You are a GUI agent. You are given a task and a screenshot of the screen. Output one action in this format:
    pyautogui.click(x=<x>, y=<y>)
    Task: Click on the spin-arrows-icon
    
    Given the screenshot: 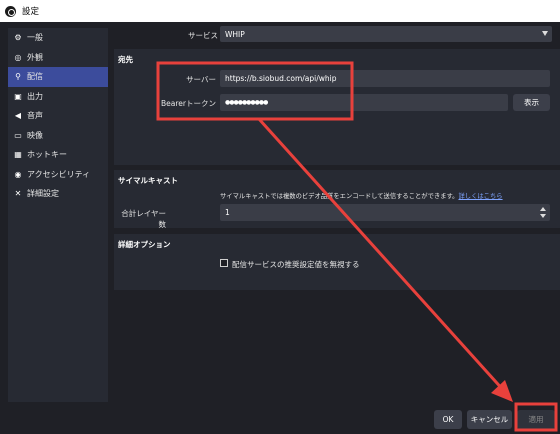 What is the action you would take?
    pyautogui.click(x=543, y=212)
    